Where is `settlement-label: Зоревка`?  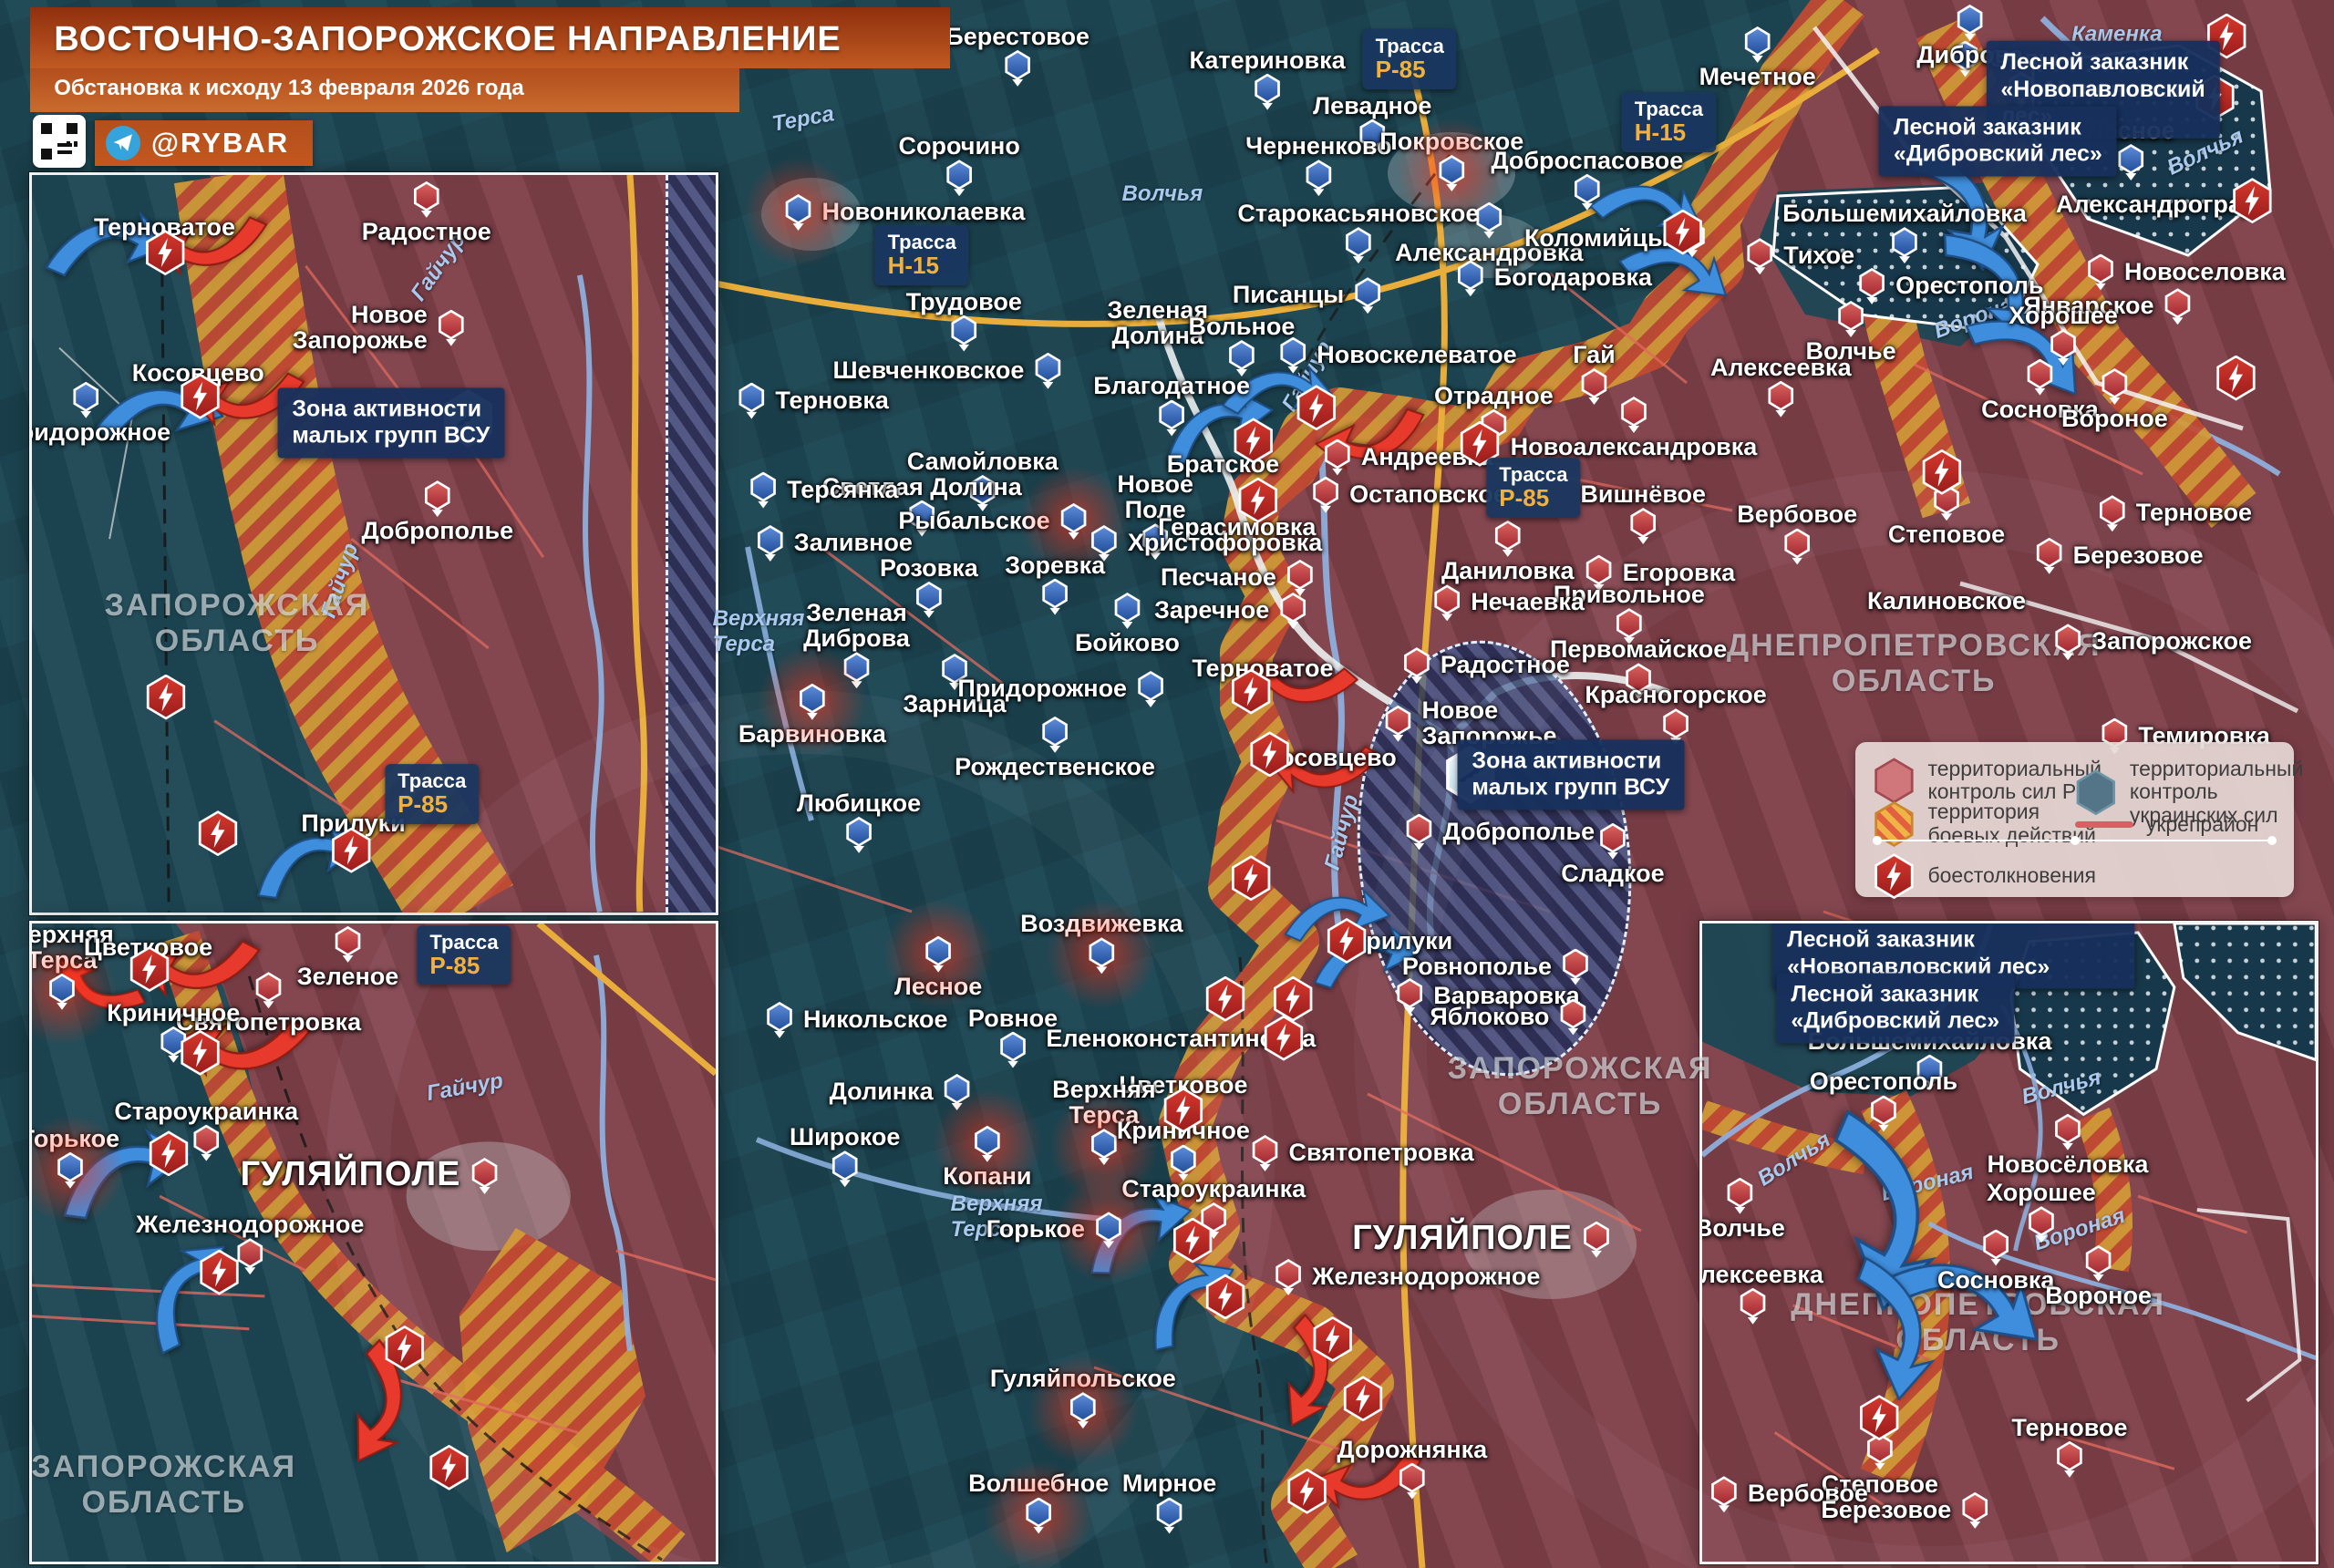 settlement-label: Зоревка is located at coordinates (1055, 565).